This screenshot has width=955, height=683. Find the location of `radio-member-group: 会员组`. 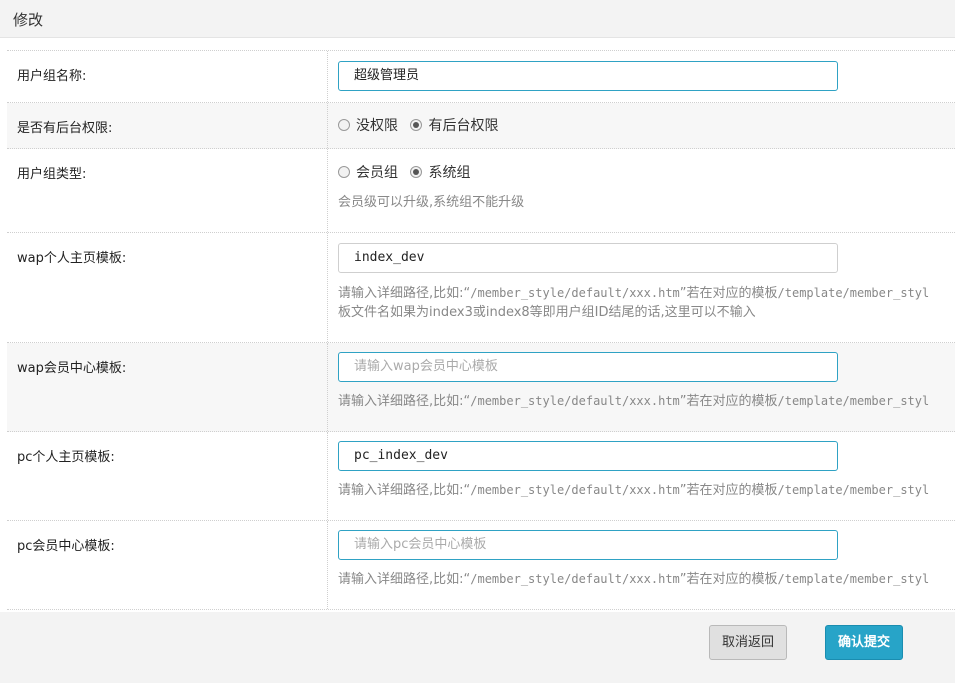

radio-member-group: 会员组 is located at coordinates (368, 173).